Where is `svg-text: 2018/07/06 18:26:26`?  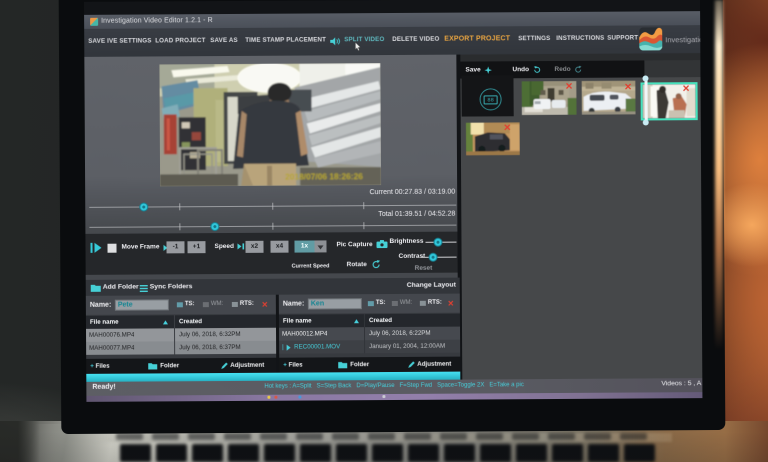
svg-text: 2018/07/06 18:26:26 is located at coordinates (324, 176).